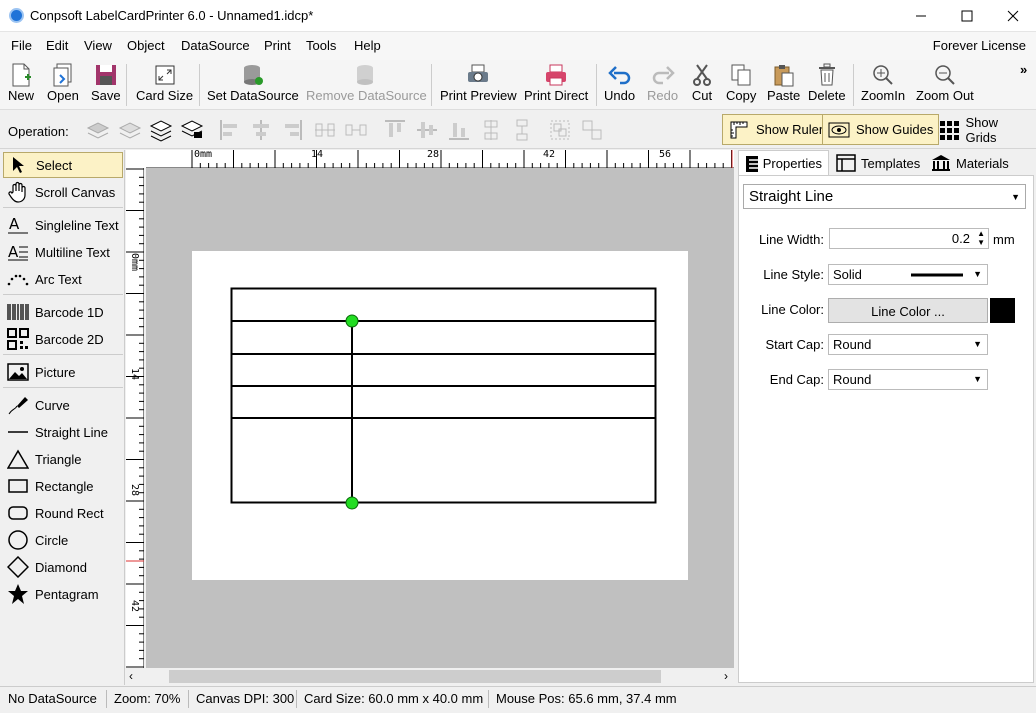 The height and width of the screenshot is (713, 1036). I want to click on paste-button: Paste, so click(783, 85).